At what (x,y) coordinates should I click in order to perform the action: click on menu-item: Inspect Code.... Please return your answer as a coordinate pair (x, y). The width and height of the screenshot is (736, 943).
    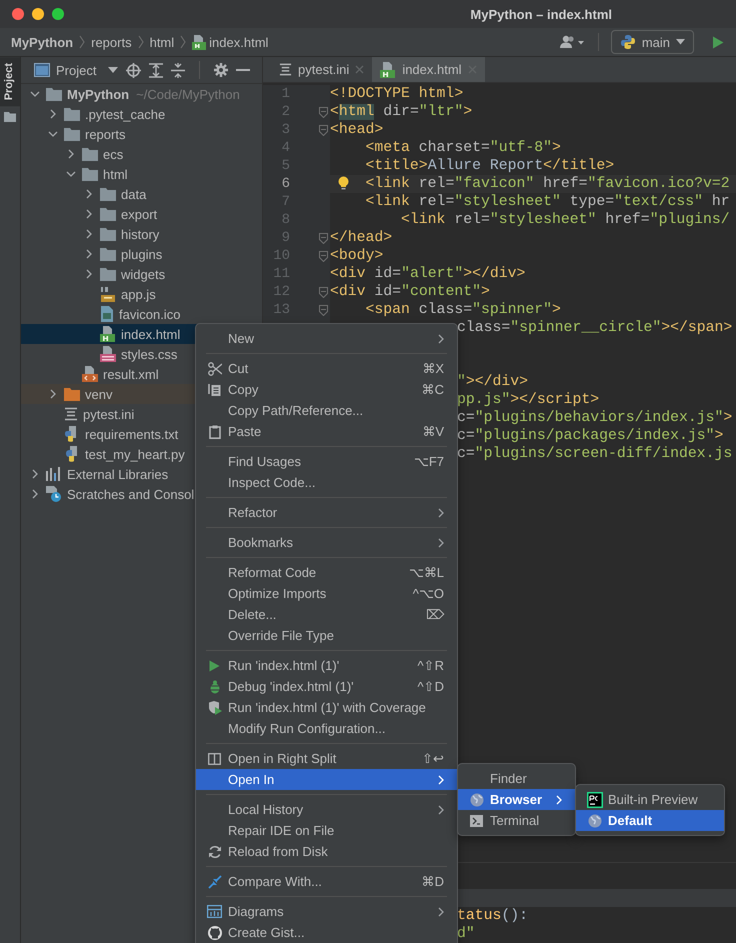
    Looking at the image, I should click on (326, 482).